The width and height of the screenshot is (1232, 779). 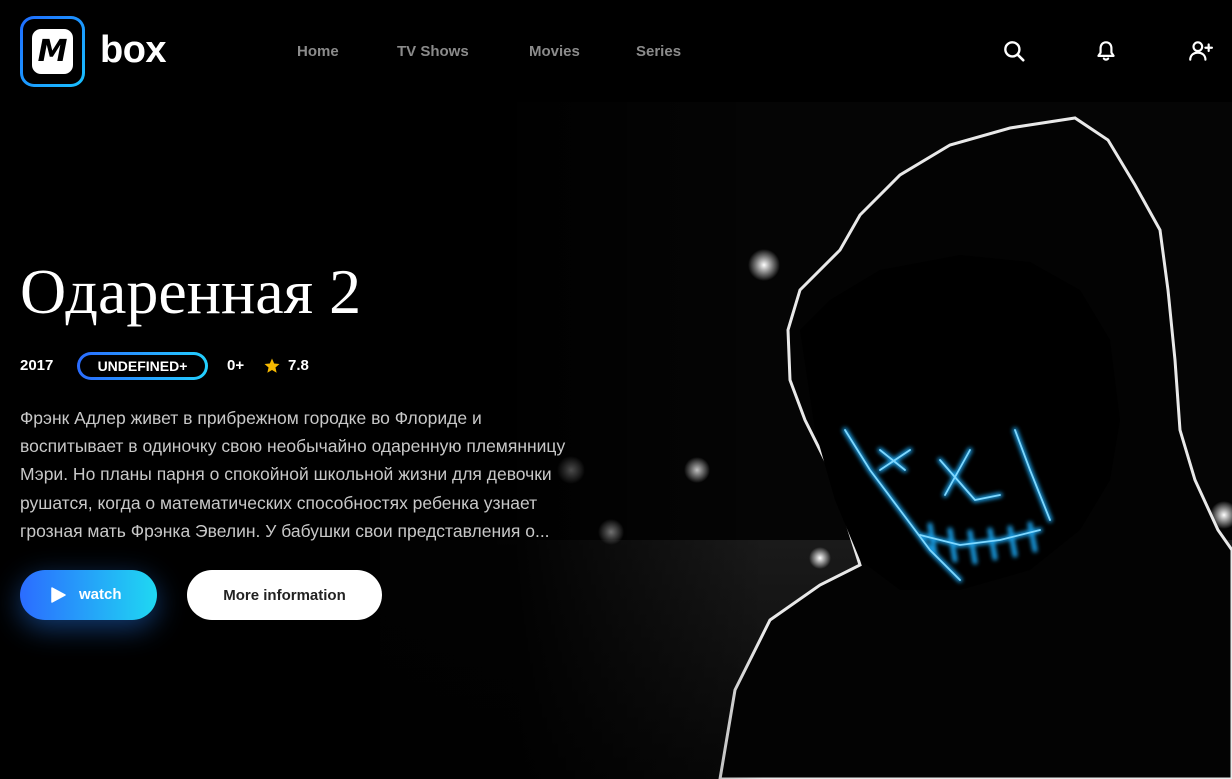 What do you see at coordinates (433, 52) in the screenshot?
I see `nav-item-tv-shows: TV Shows` at bounding box center [433, 52].